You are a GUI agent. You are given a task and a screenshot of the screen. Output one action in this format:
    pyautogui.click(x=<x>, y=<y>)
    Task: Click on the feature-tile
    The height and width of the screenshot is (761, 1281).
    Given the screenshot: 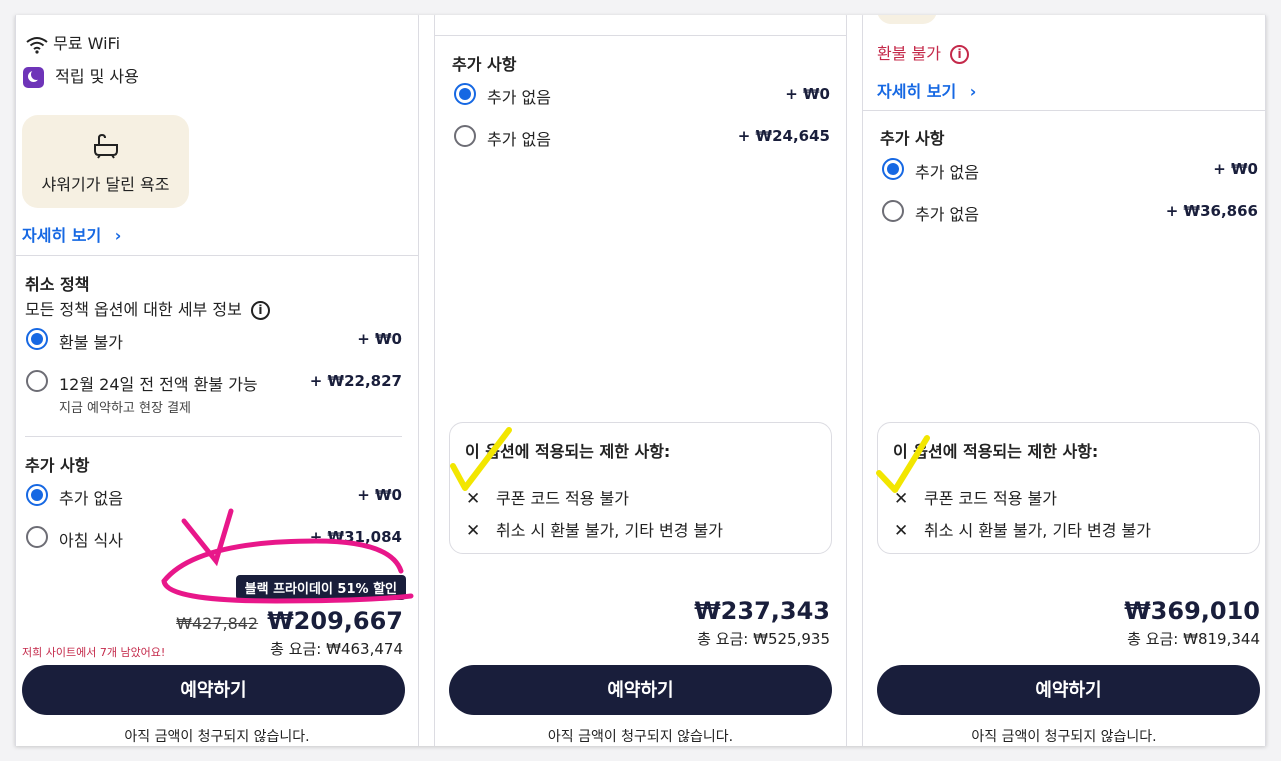 What is the action you would take?
    pyautogui.click(x=907, y=19)
    